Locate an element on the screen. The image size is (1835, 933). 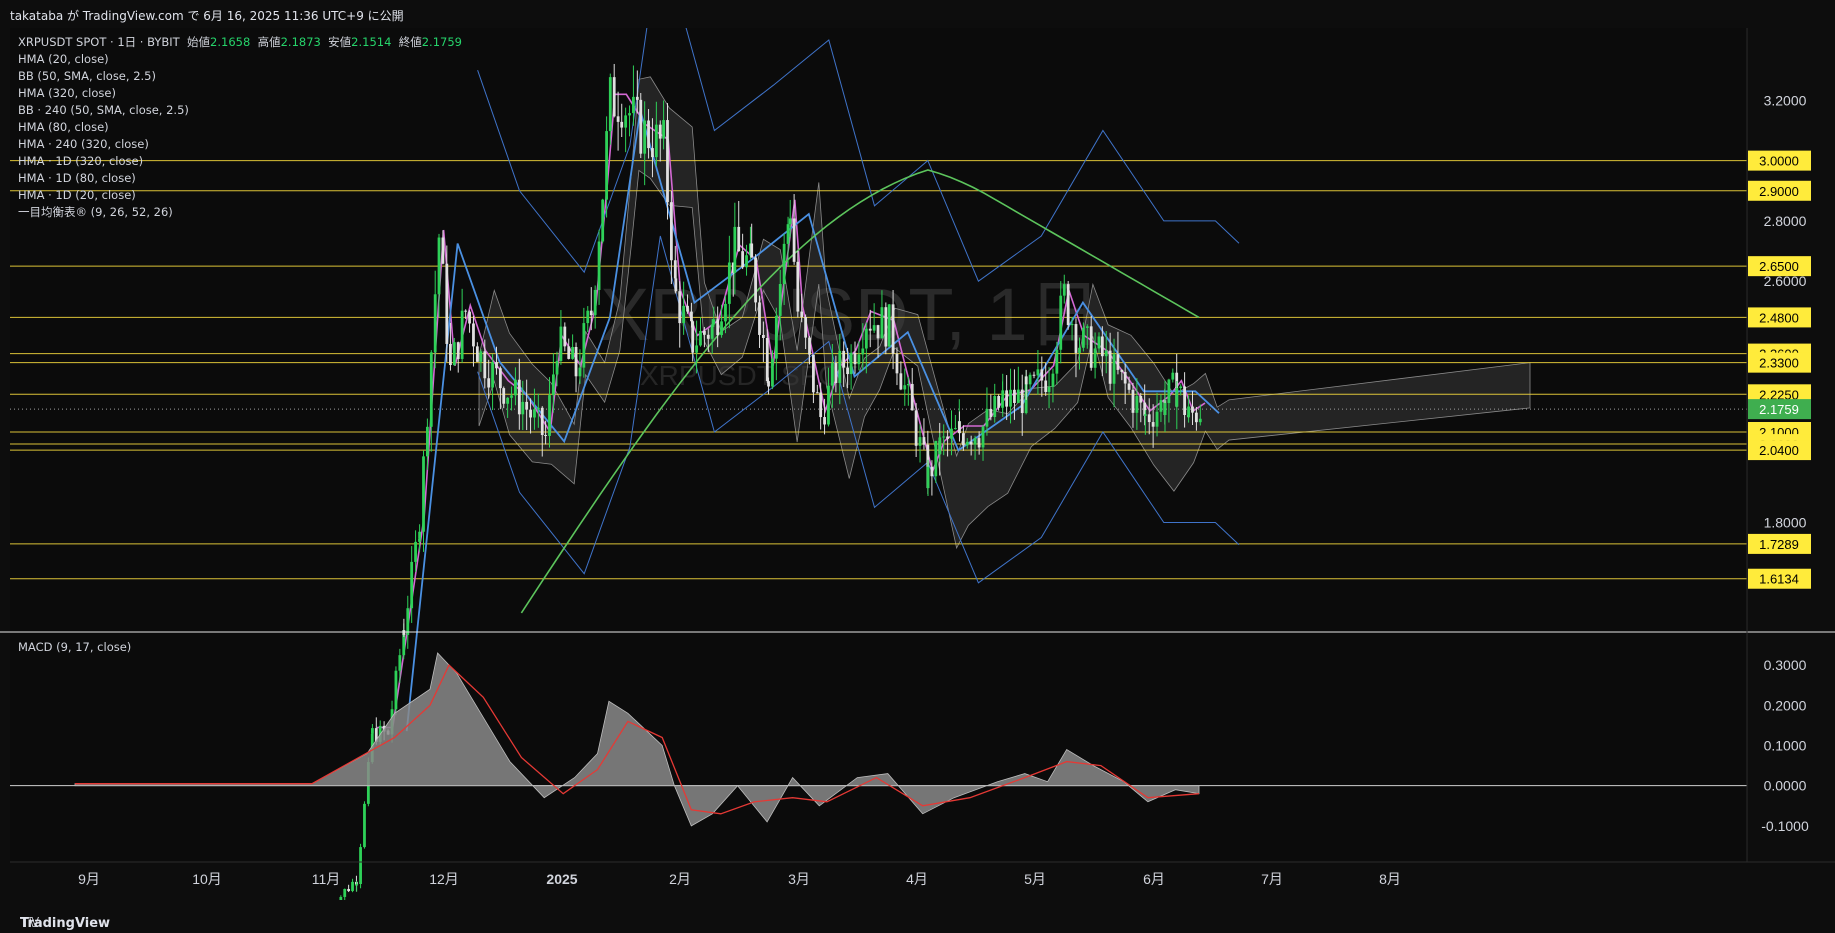
footer: 𝕋𝕍 TradingView is located at coordinates (917, 916).